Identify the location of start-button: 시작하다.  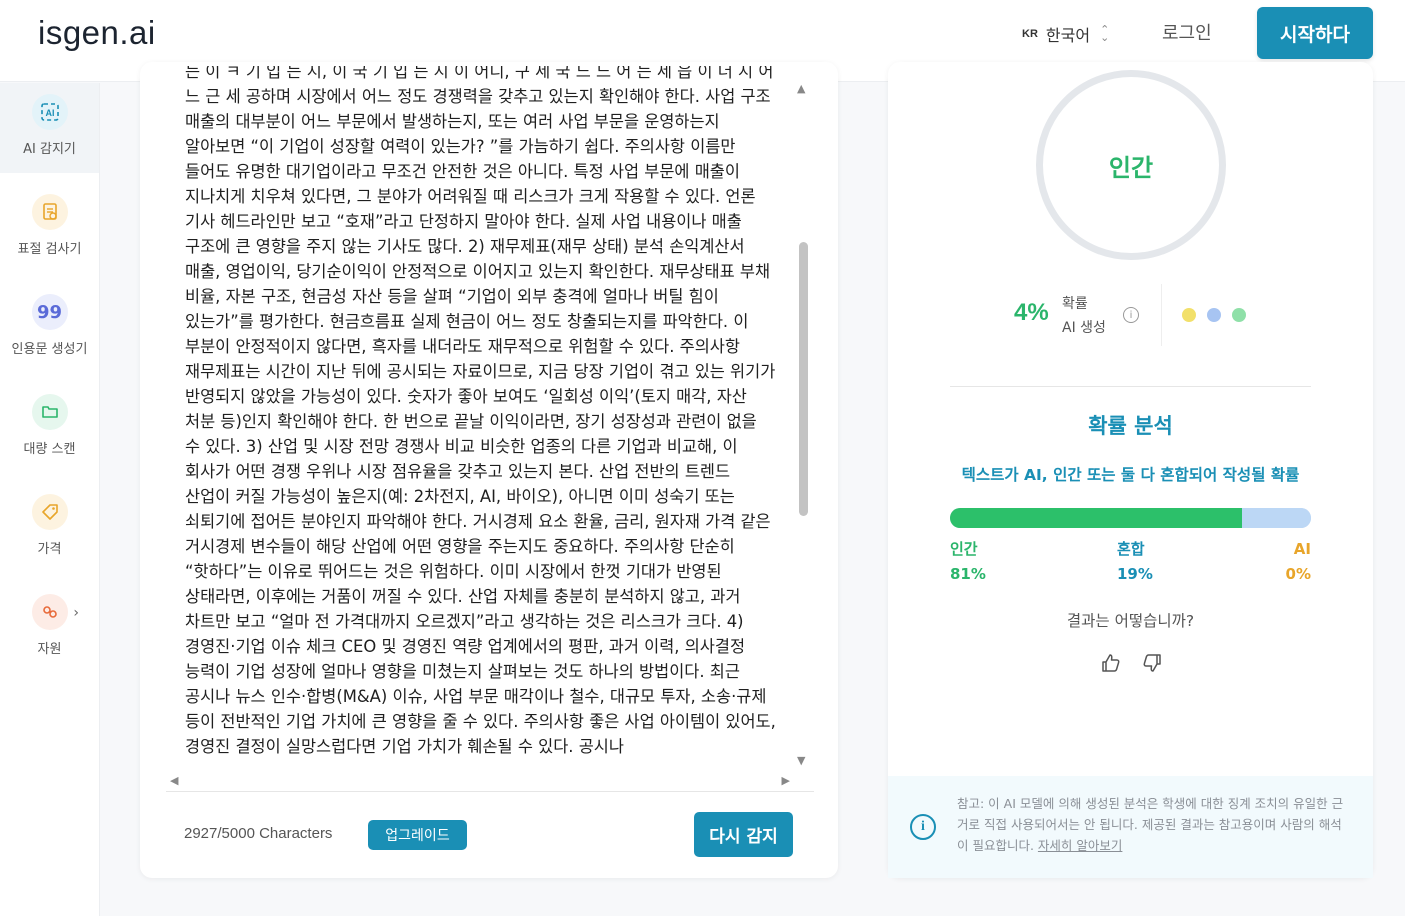
(1315, 33).